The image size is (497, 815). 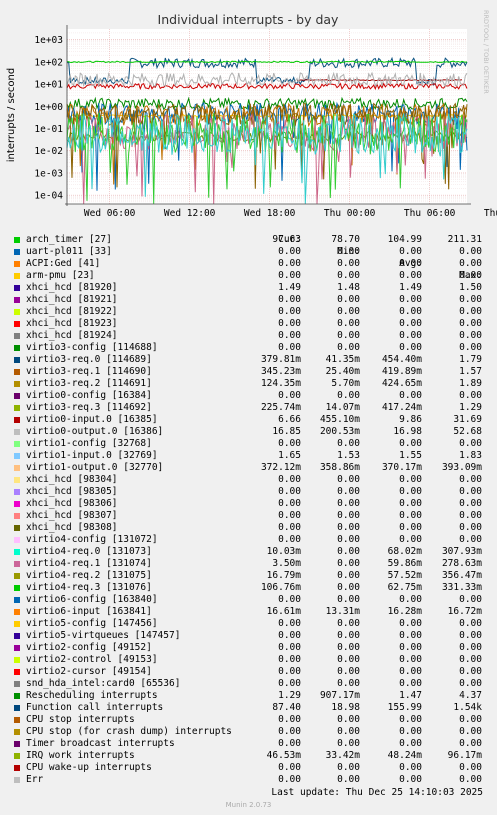 I want to click on legend-row: xhci_hcd [98304] 0.00 0.00 0.00 0.00, so click(x=248, y=480).